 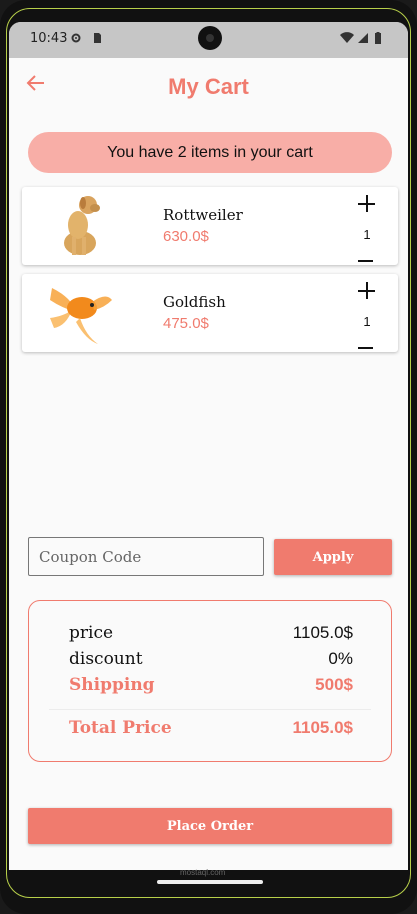 I want to click on summary-divider, so click(x=210, y=709).